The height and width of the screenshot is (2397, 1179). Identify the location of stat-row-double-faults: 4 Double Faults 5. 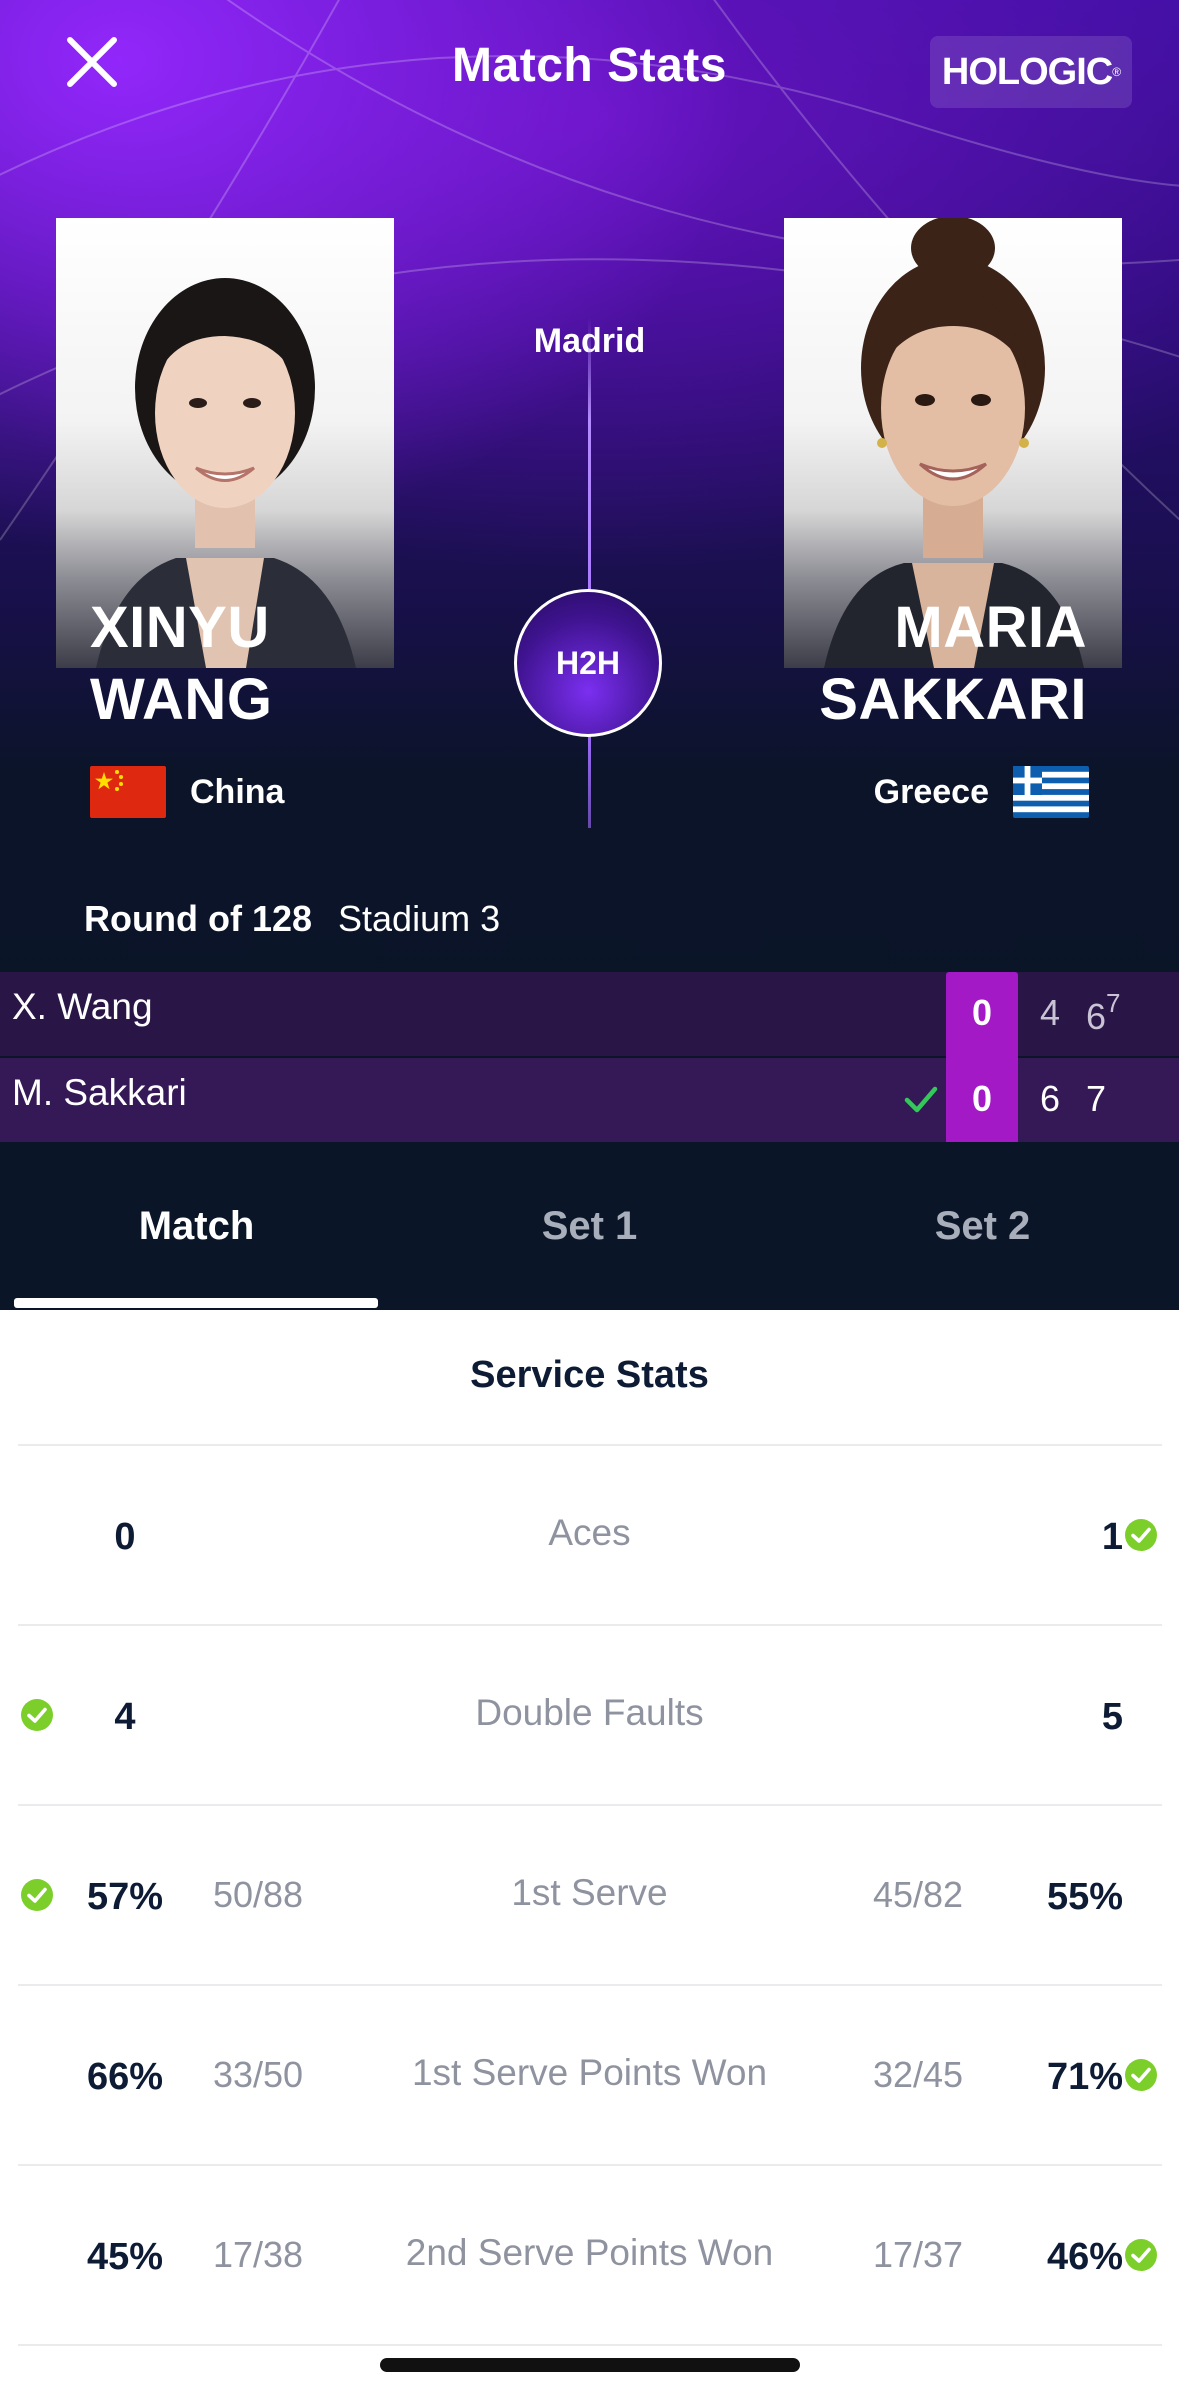
(589, 1716).